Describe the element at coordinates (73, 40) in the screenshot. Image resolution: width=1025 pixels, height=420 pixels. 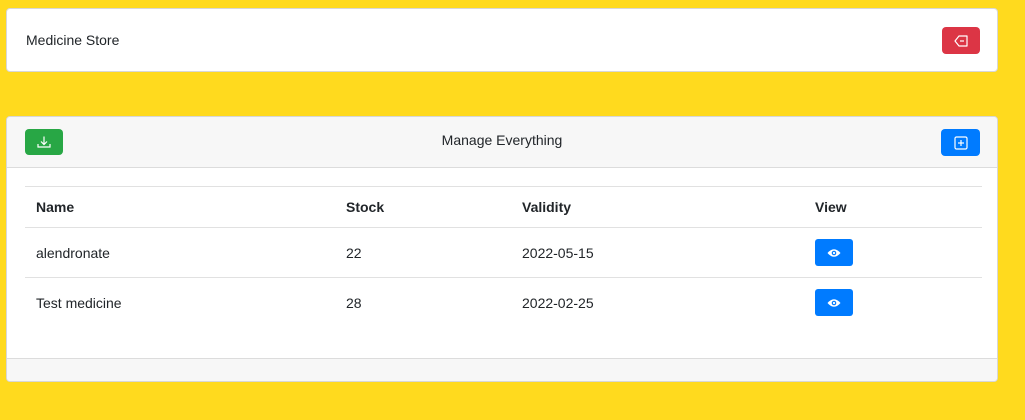
I see `app-title: Medicine Store` at that location.